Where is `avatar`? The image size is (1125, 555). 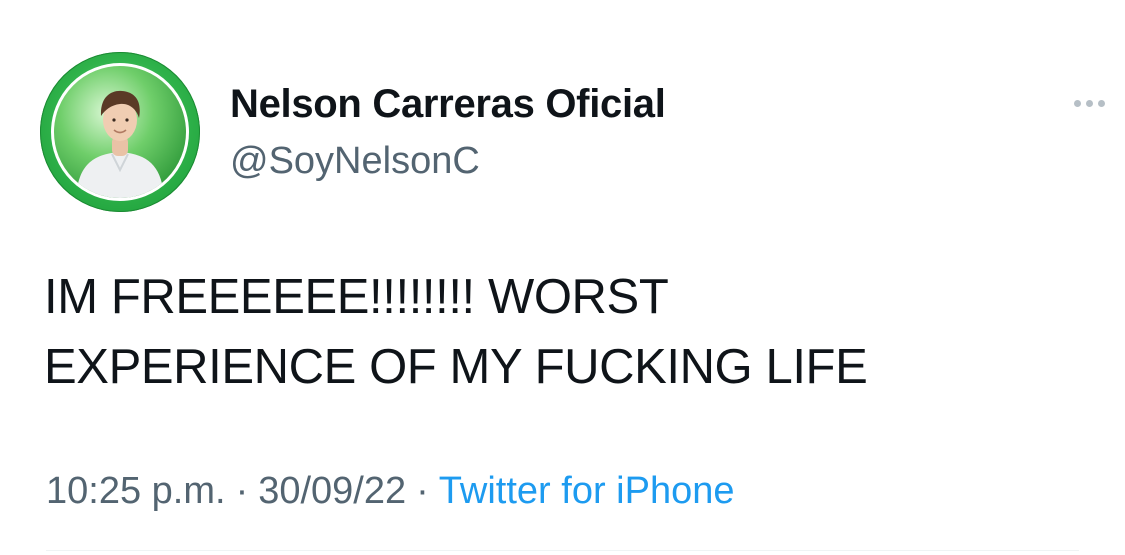
avatar is located at coordinates (120, 132).